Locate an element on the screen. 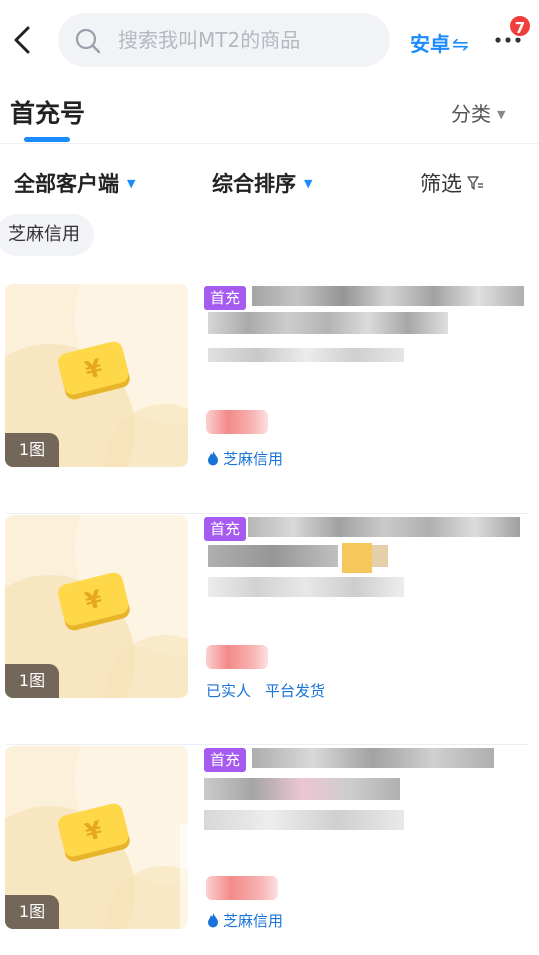 This screenshot has width=539, height=955. active-tab-indicator is located at coordinates (47, 139).